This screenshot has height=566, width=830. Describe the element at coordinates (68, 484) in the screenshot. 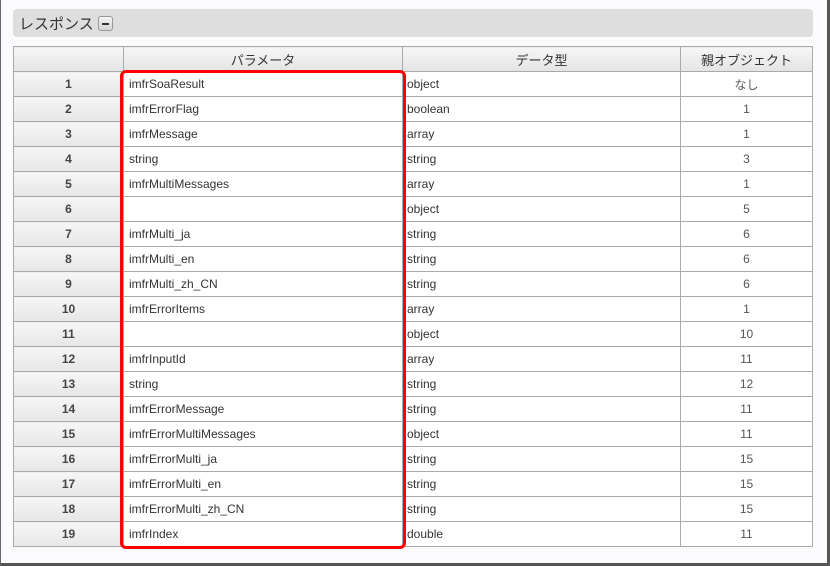

I see `row-number: 17` at that location.